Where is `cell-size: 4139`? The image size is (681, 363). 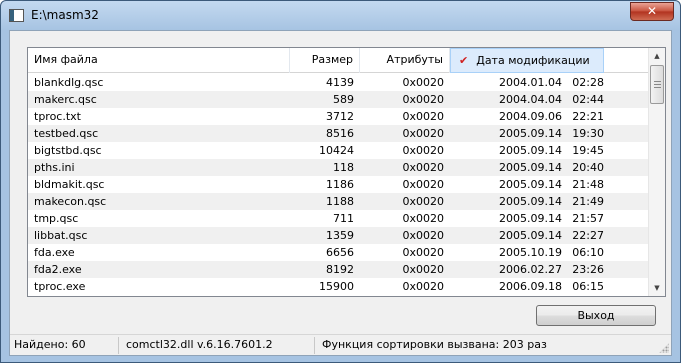
cell-size: 4139 is located at coordinates (340, 82).